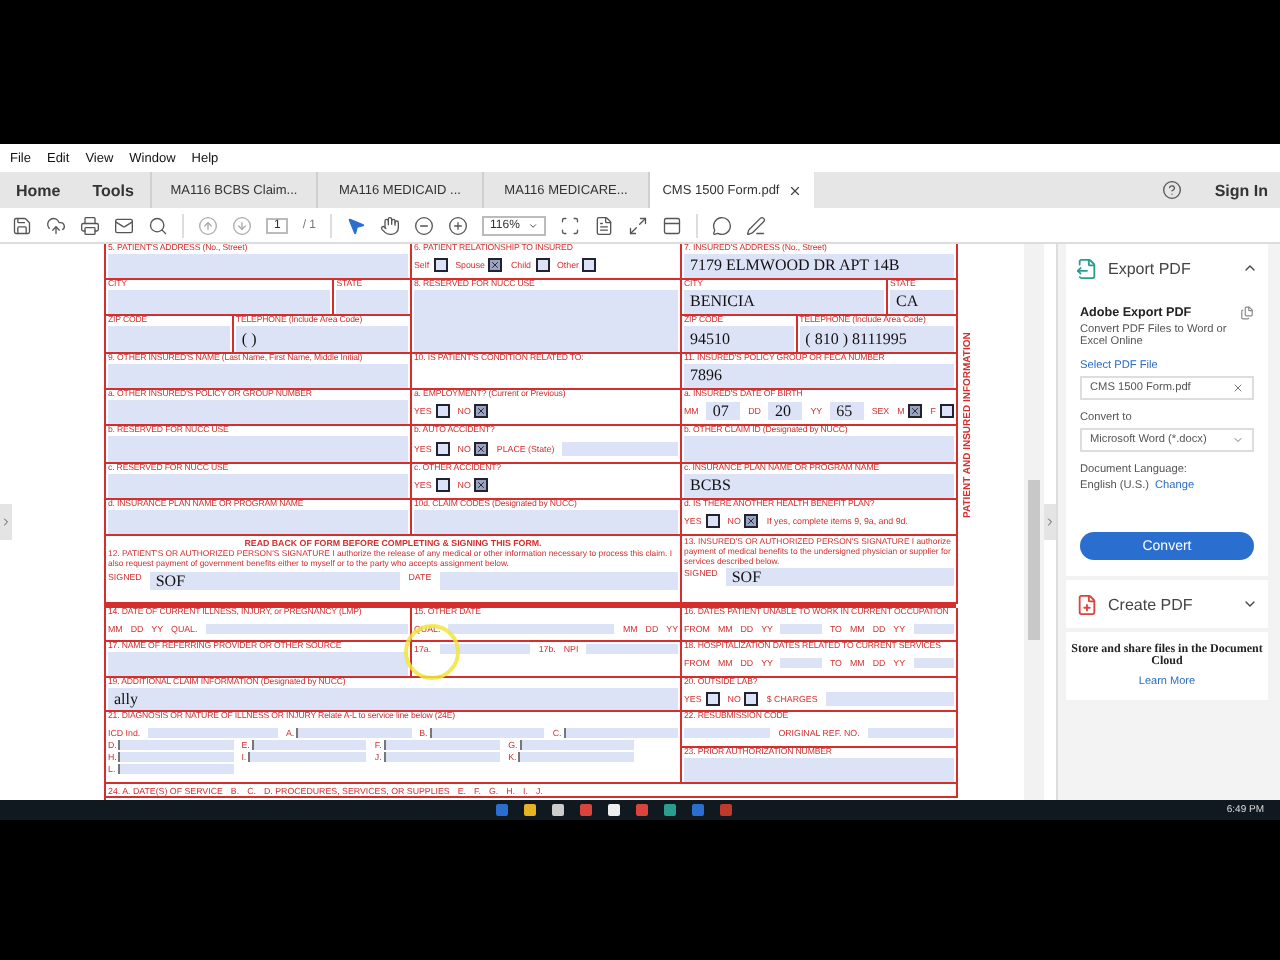  I want to click on scroll-mode-icon, so click(672, 225).